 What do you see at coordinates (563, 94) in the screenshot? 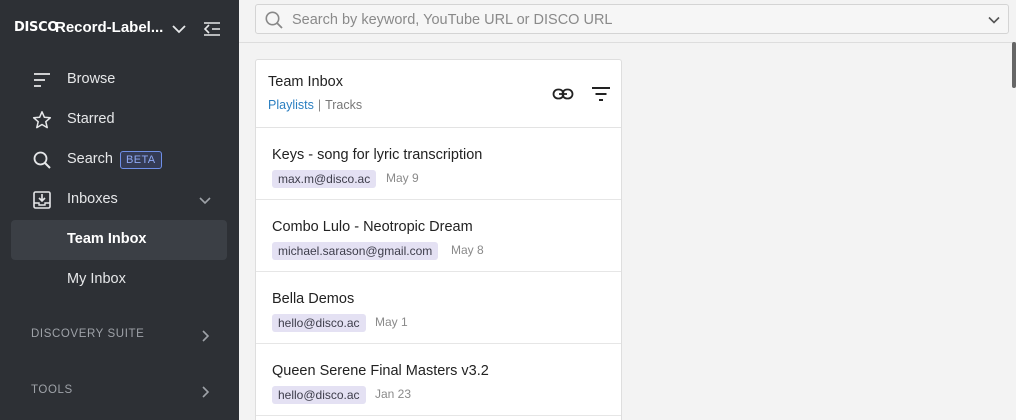
I see `link-icon` at bounding box center [563, 94].